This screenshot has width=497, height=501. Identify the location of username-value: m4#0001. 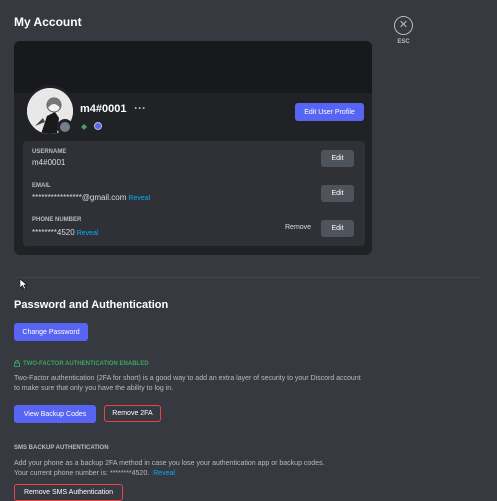
(49, 162).